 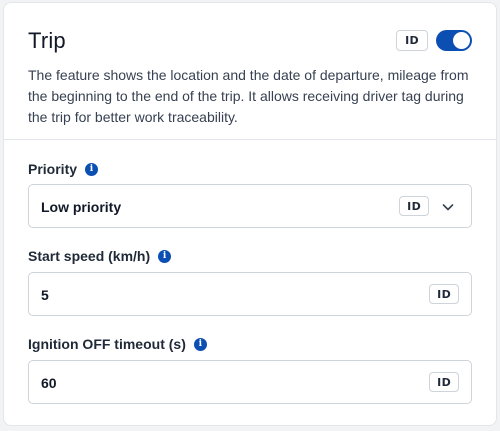 What do you see at coordinates (45, 295) in the screenshot?
I see `start-speed-value: 5` at bounding box center [45, 295].